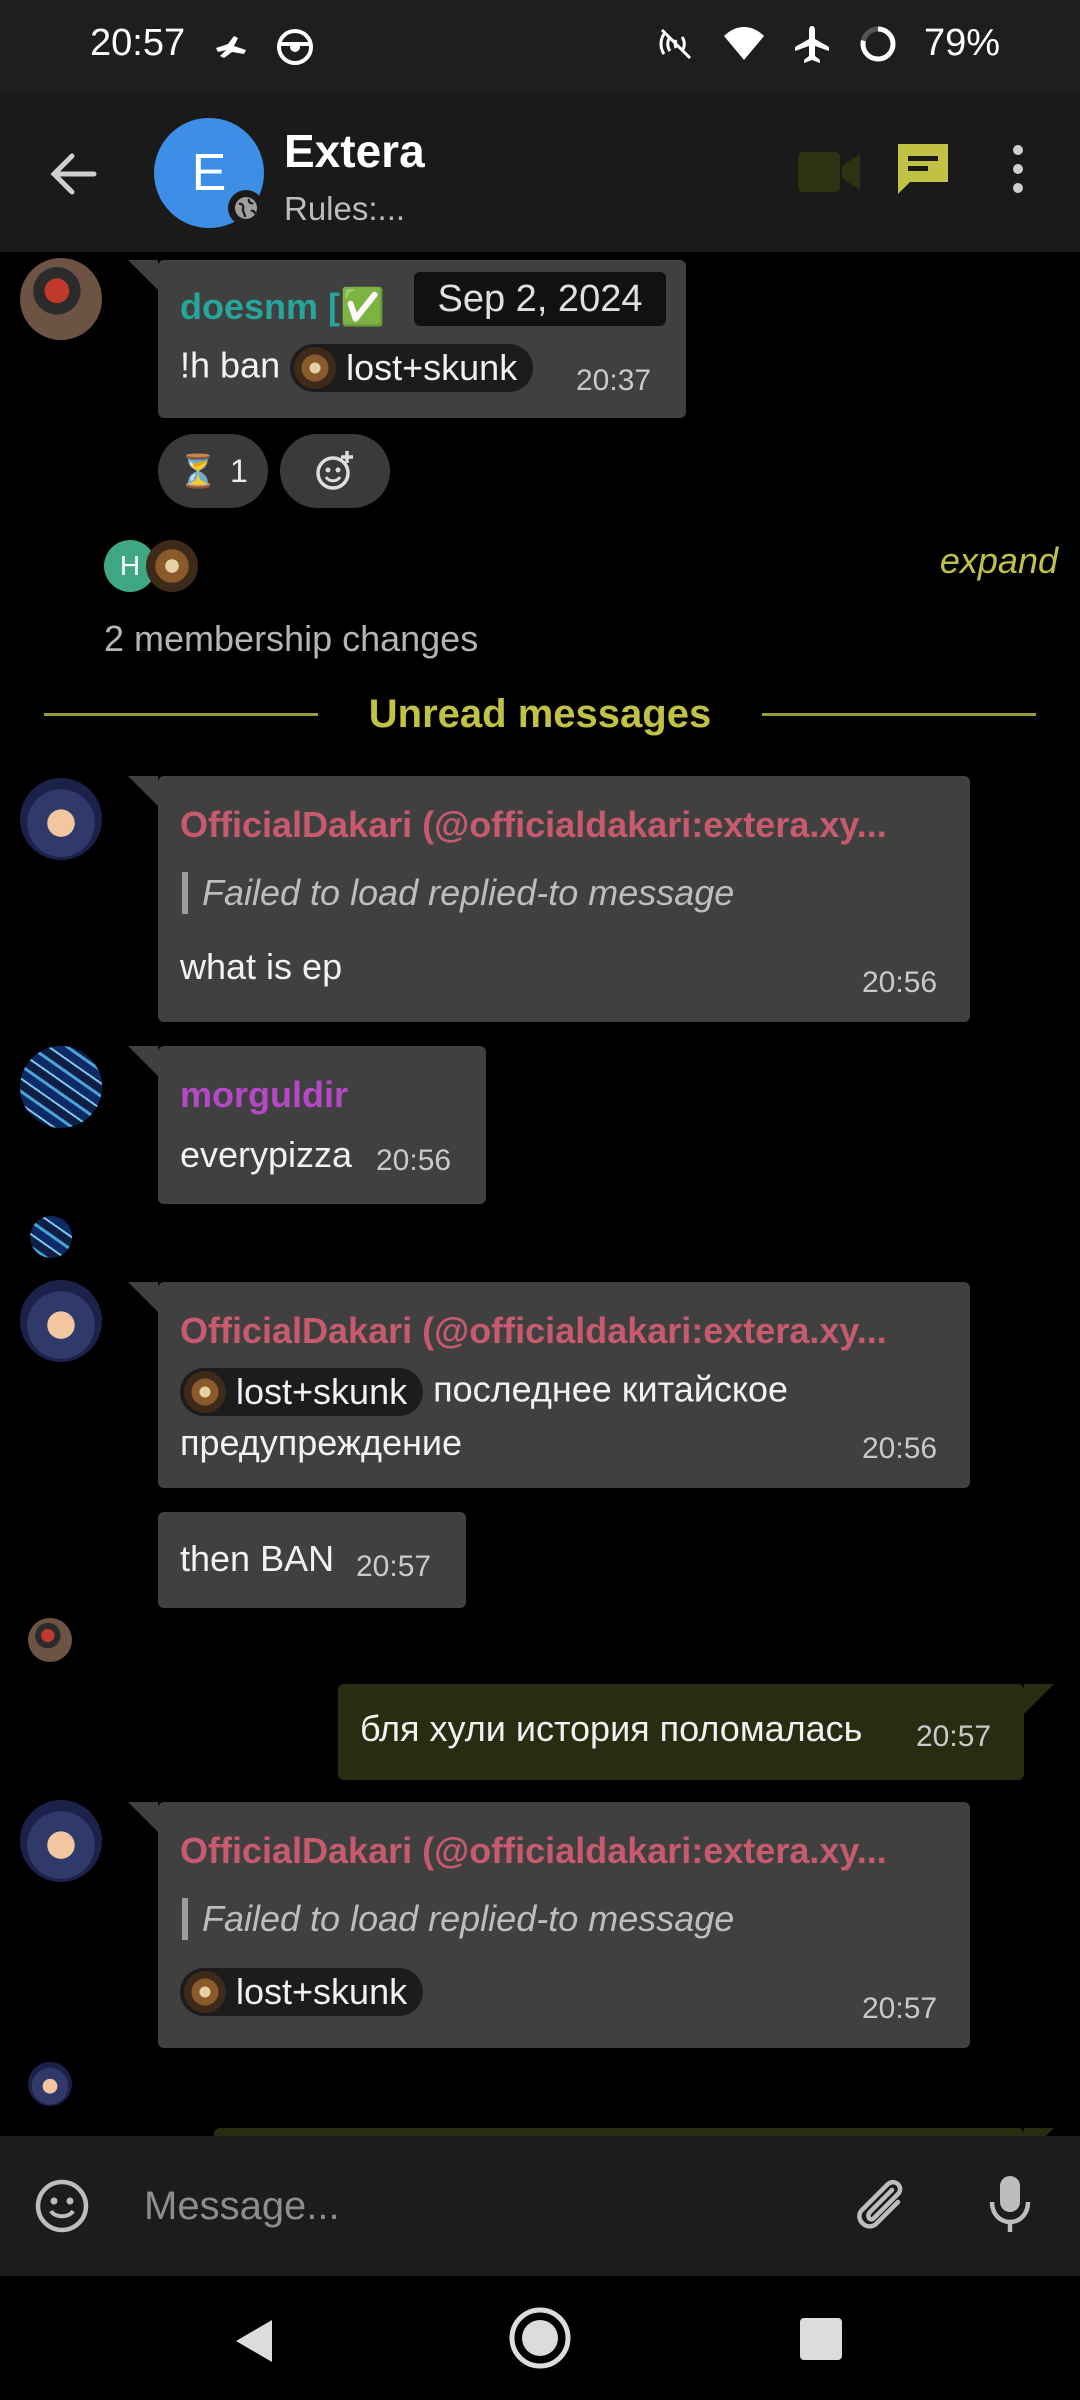 The image size is (1080, 2400). I want to click on reaction-count: 1, so click(239, 470).